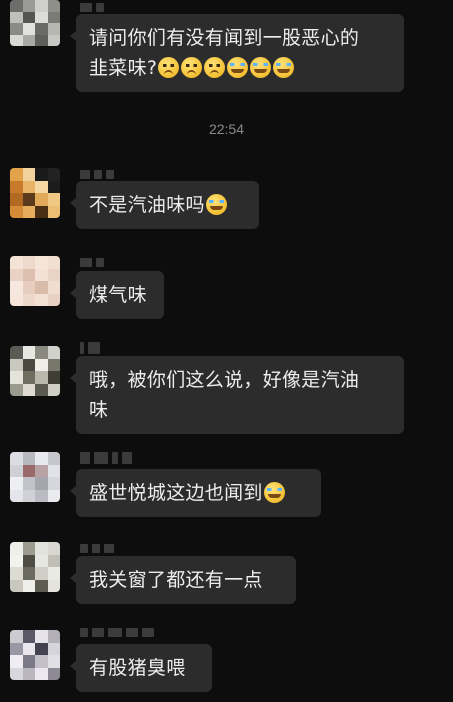 Image resolution: width=453 pixels, height=702 pixels. Describe the element at coordinates (147, 205) in the screenshot. I see `message-text: 不是汽油味吗` at that location.